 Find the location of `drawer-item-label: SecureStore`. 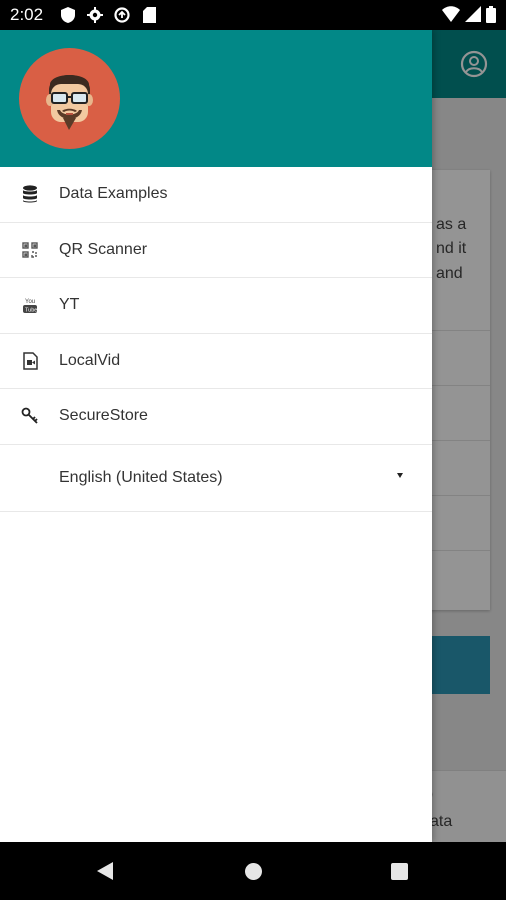

drawer-item-label: SecureStore is located at coordinates (103, 416).